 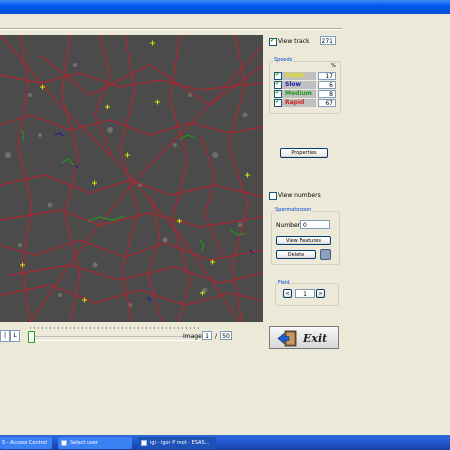 What do you see at coordinates (225, 7) in the screenshot?
I see `title-bar` at bounding box center [225, 7].